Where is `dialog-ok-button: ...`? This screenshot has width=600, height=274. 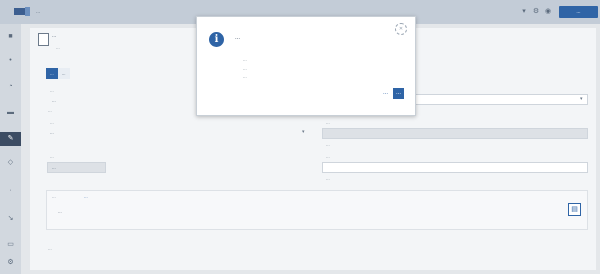 dialog-ok-button: ... is located at coordinates (398, 93).